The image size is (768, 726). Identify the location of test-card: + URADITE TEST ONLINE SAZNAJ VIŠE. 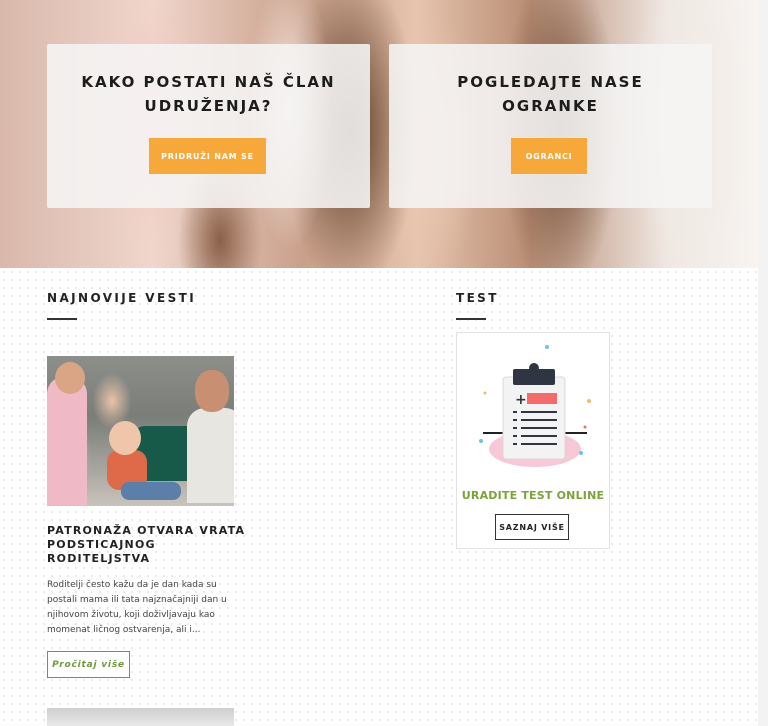
(533, 440).